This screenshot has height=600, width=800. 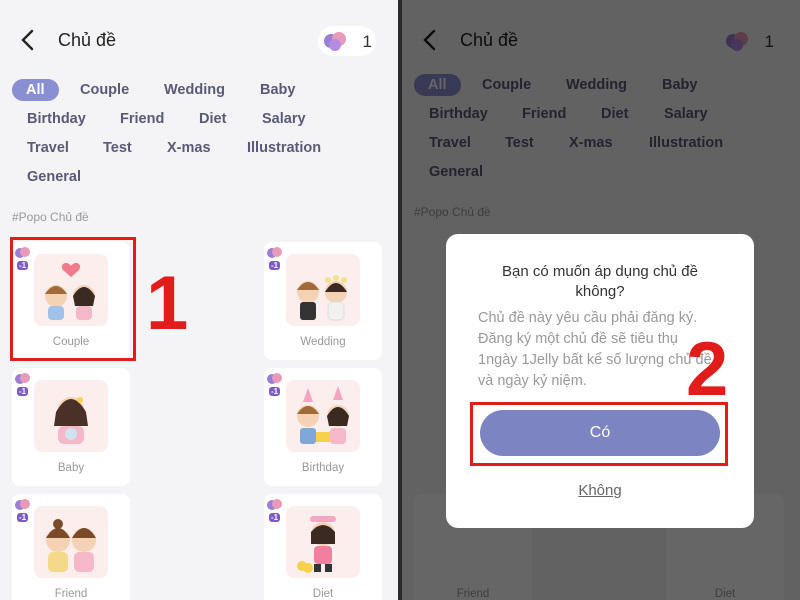 What do you see at coordinates (707, 369) in the screenshot?
I see `step-number-2: 2` at bounding box center [707, 369].